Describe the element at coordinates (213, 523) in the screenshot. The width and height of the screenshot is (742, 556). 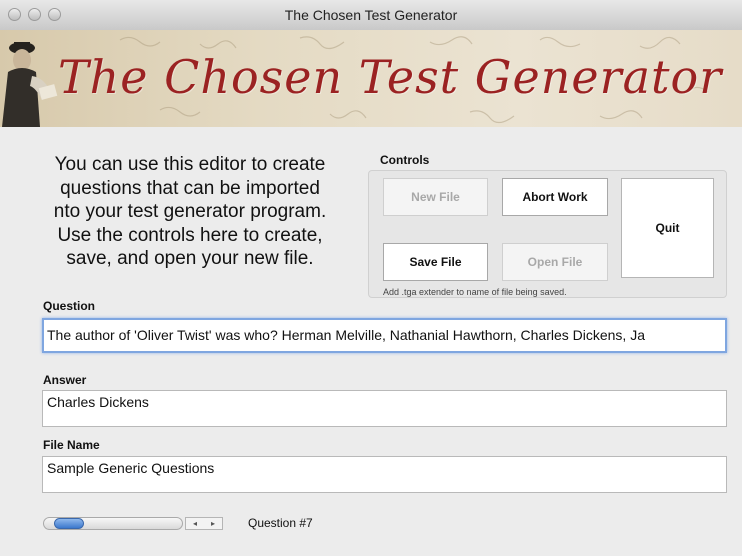
I see `next-arrow-icon: ▸` at that location.